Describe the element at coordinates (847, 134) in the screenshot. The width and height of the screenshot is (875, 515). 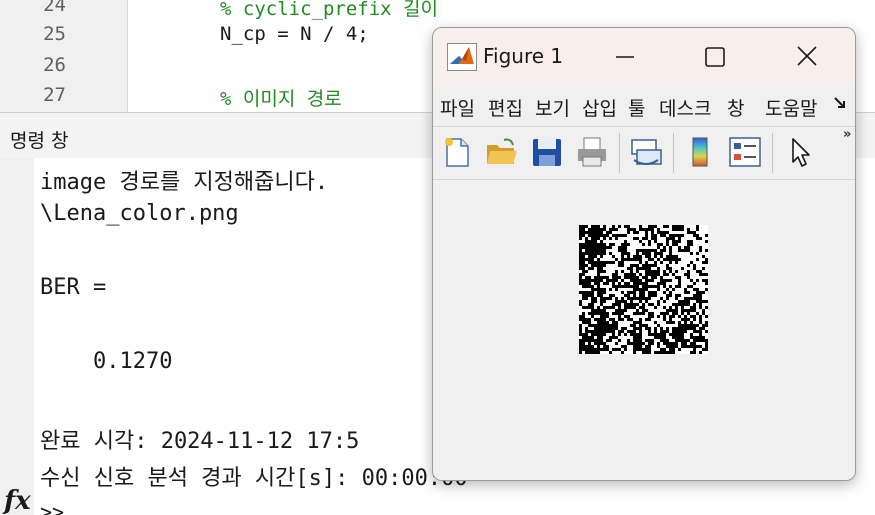
I see `toolbar-overflow-icon: »` at that location.